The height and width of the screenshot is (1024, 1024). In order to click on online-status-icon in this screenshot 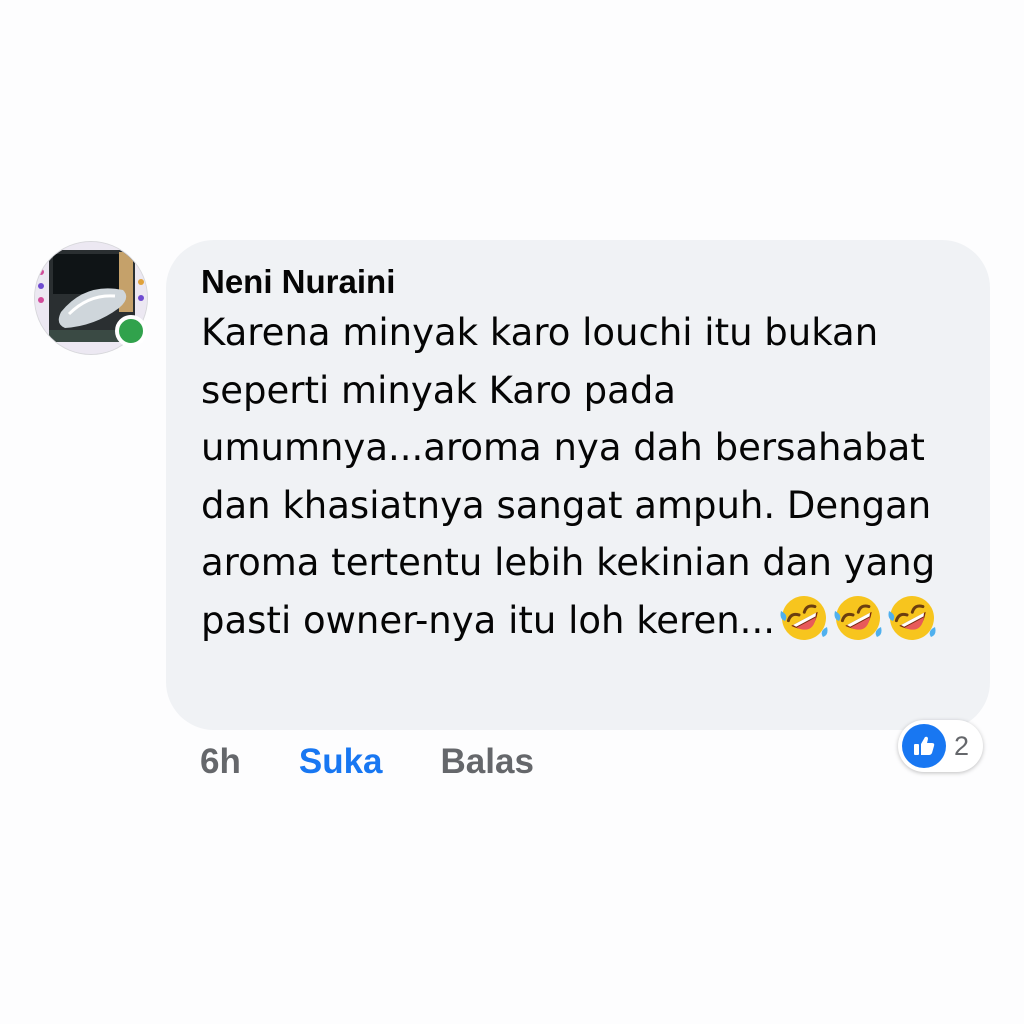, I will do `click(131, 331)`.